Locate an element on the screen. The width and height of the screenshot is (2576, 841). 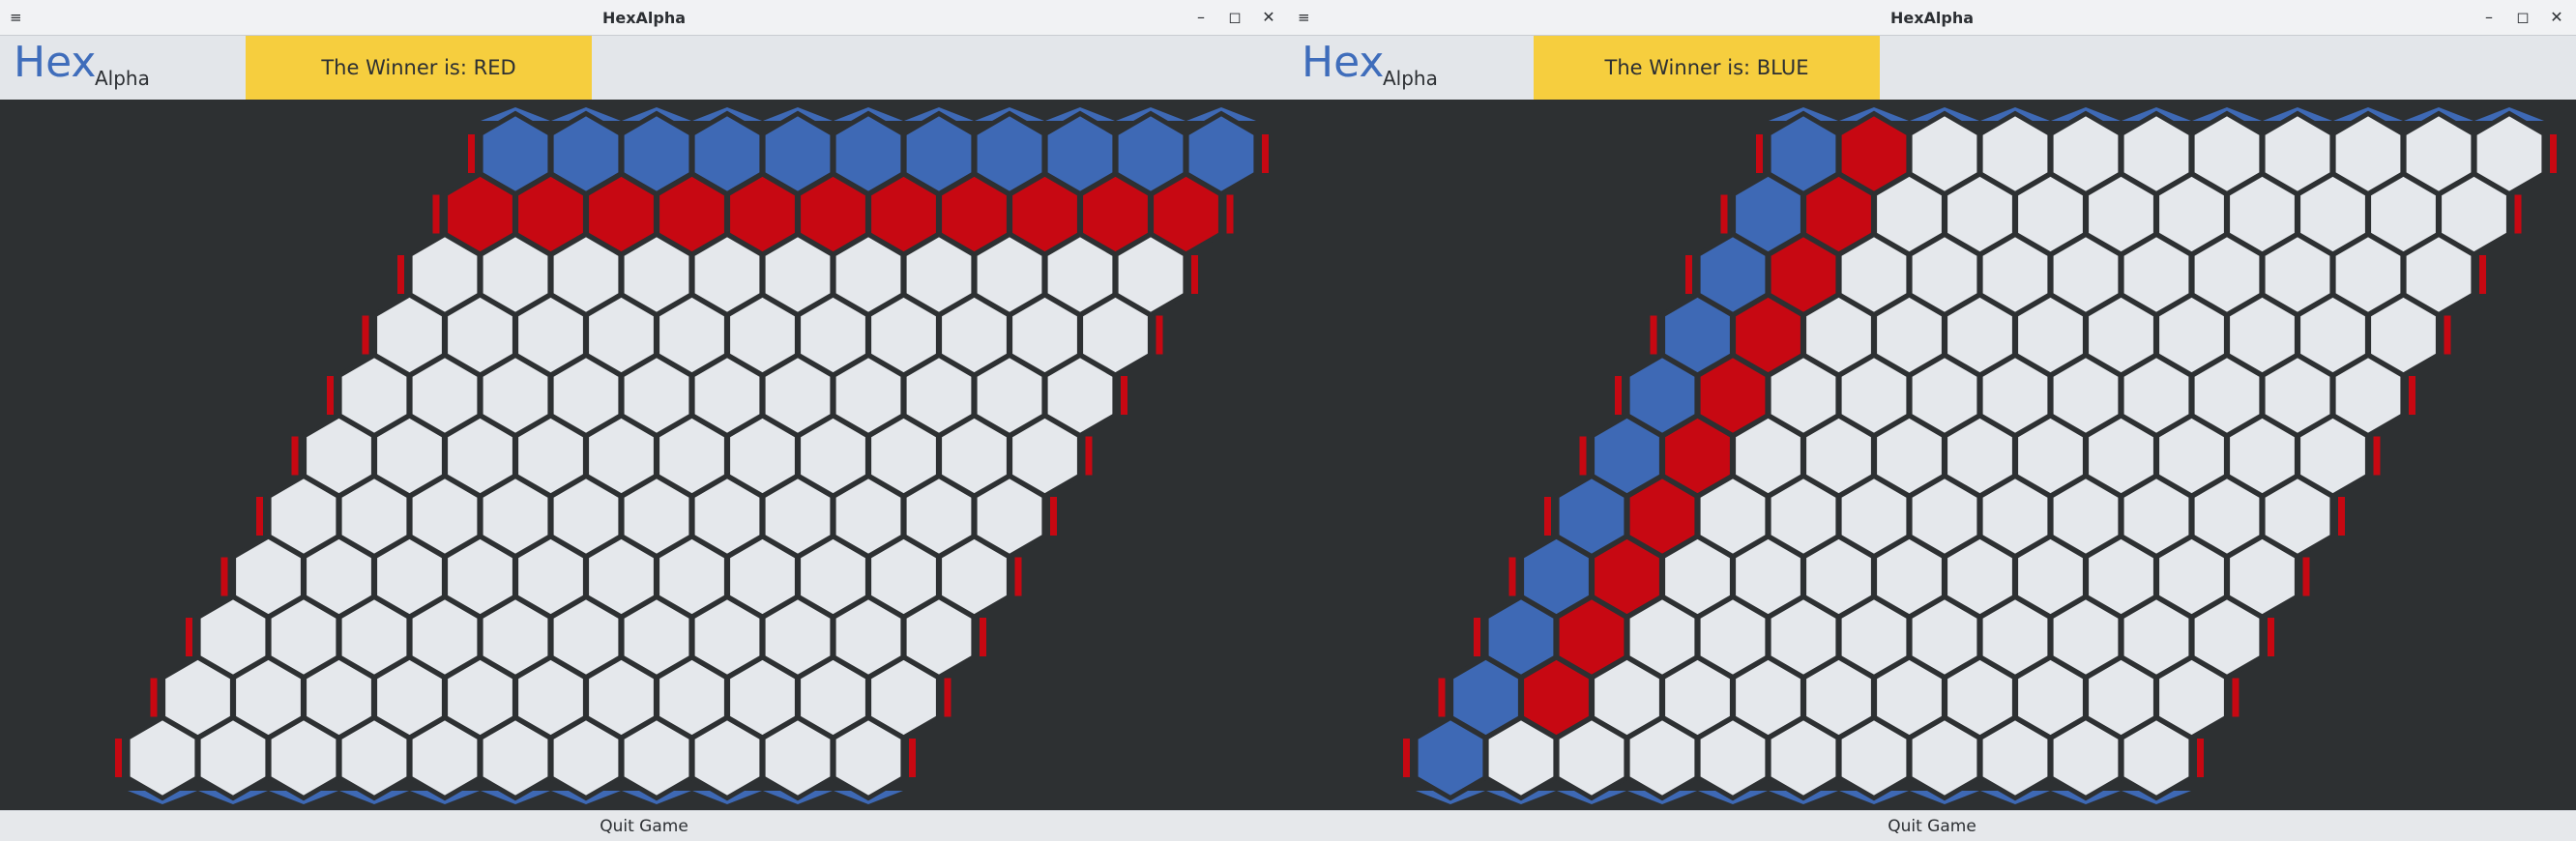
winner-banner: The Winner is: RED is located at coordinates (419, 68).